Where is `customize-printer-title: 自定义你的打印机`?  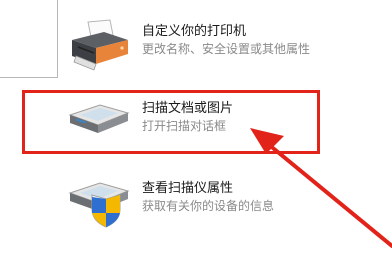 customize-printer-title: 自定义你的打印机 is located at coordinates (194, 31).